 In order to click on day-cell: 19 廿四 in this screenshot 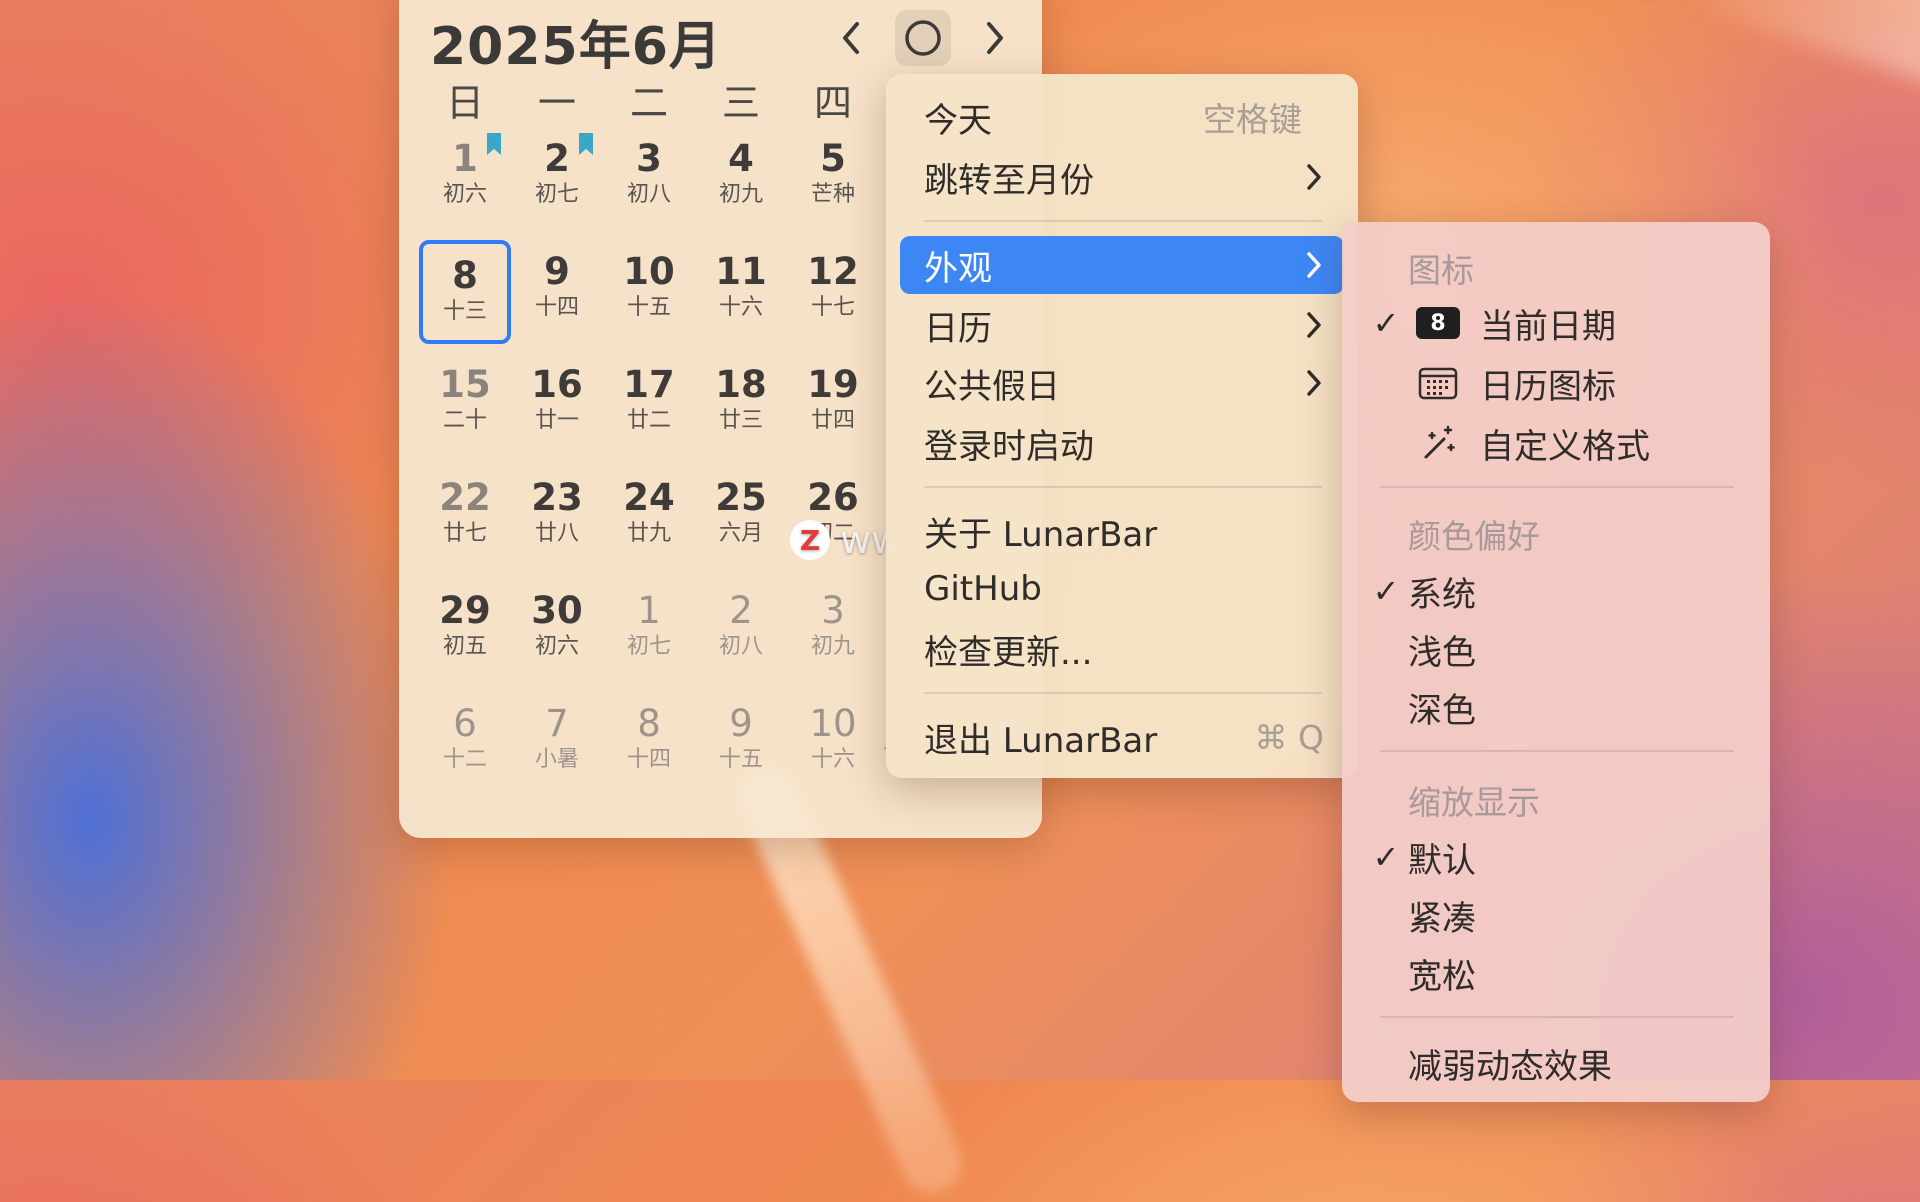, I will do `click(833, 405)`.